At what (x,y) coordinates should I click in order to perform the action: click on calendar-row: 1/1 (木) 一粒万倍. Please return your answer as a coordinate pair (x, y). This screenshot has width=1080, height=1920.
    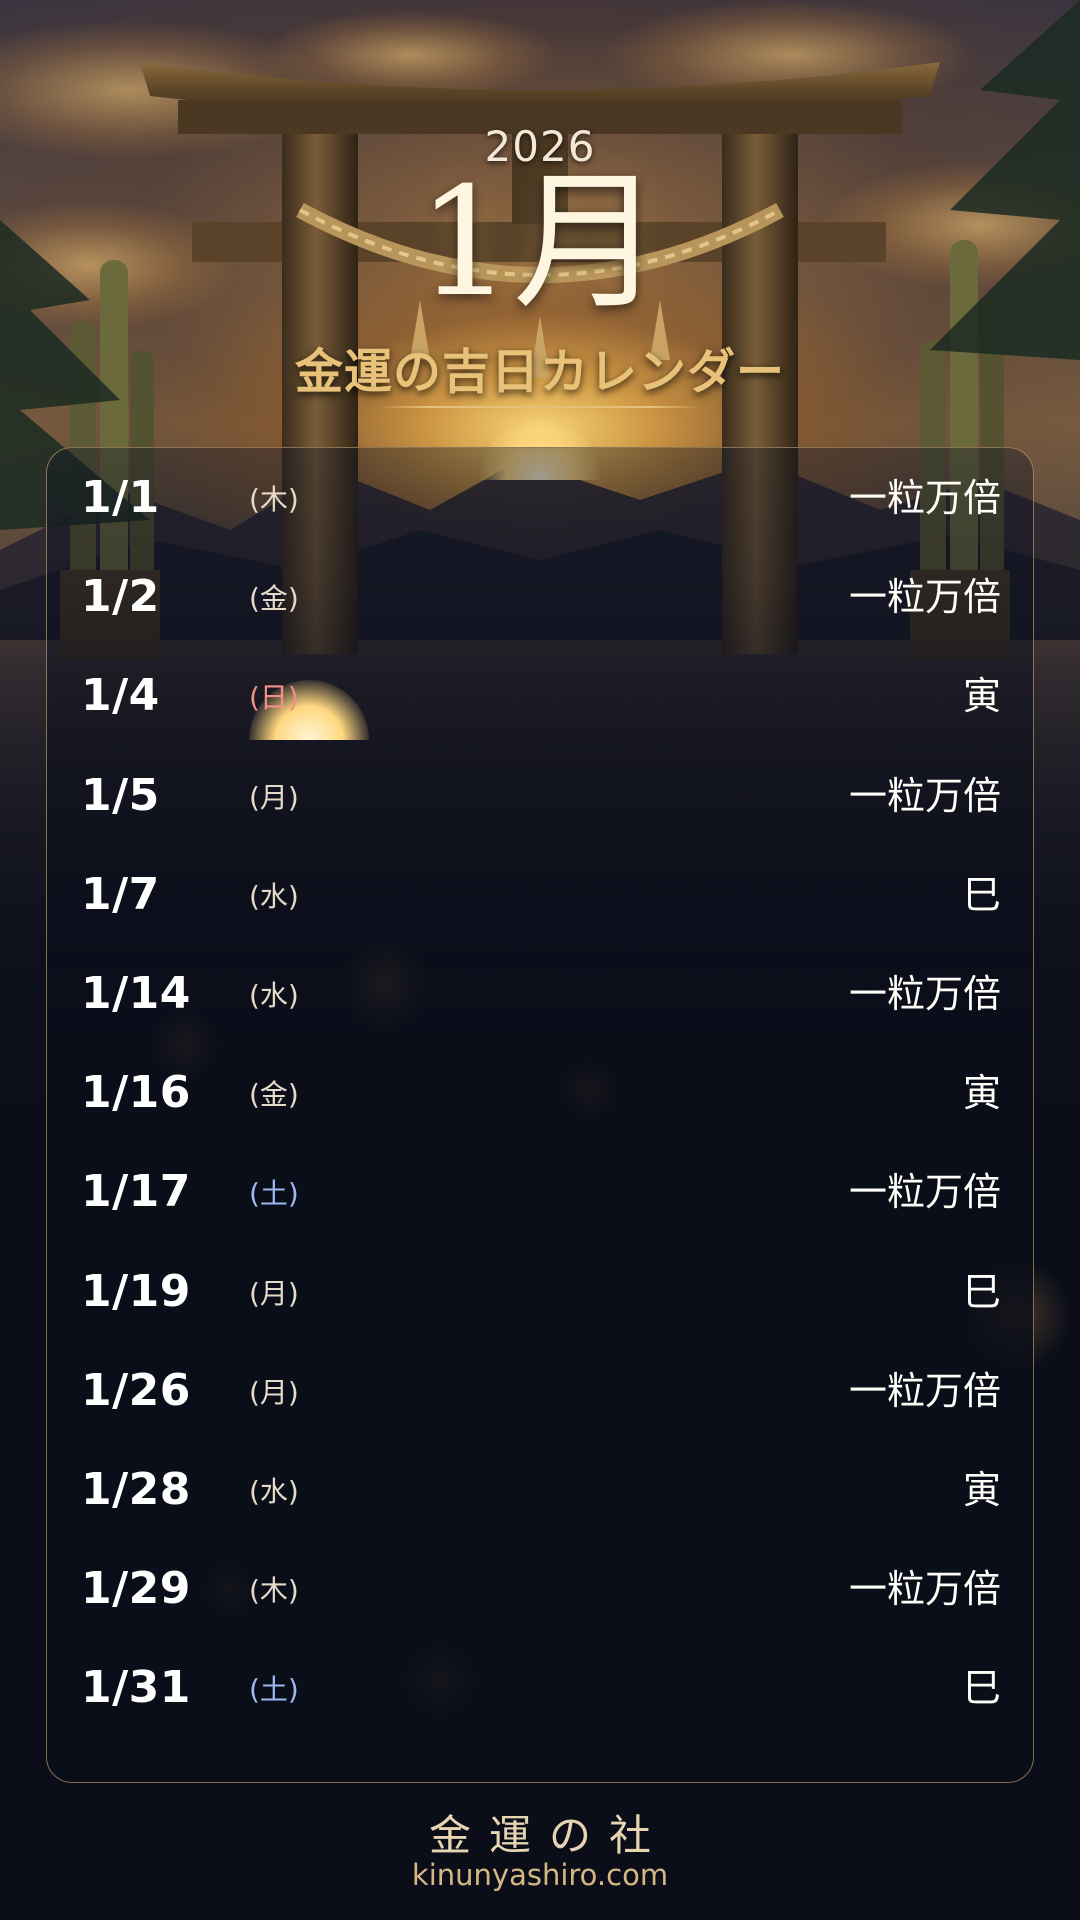
    Looking at the image, I should click on (540, 497).